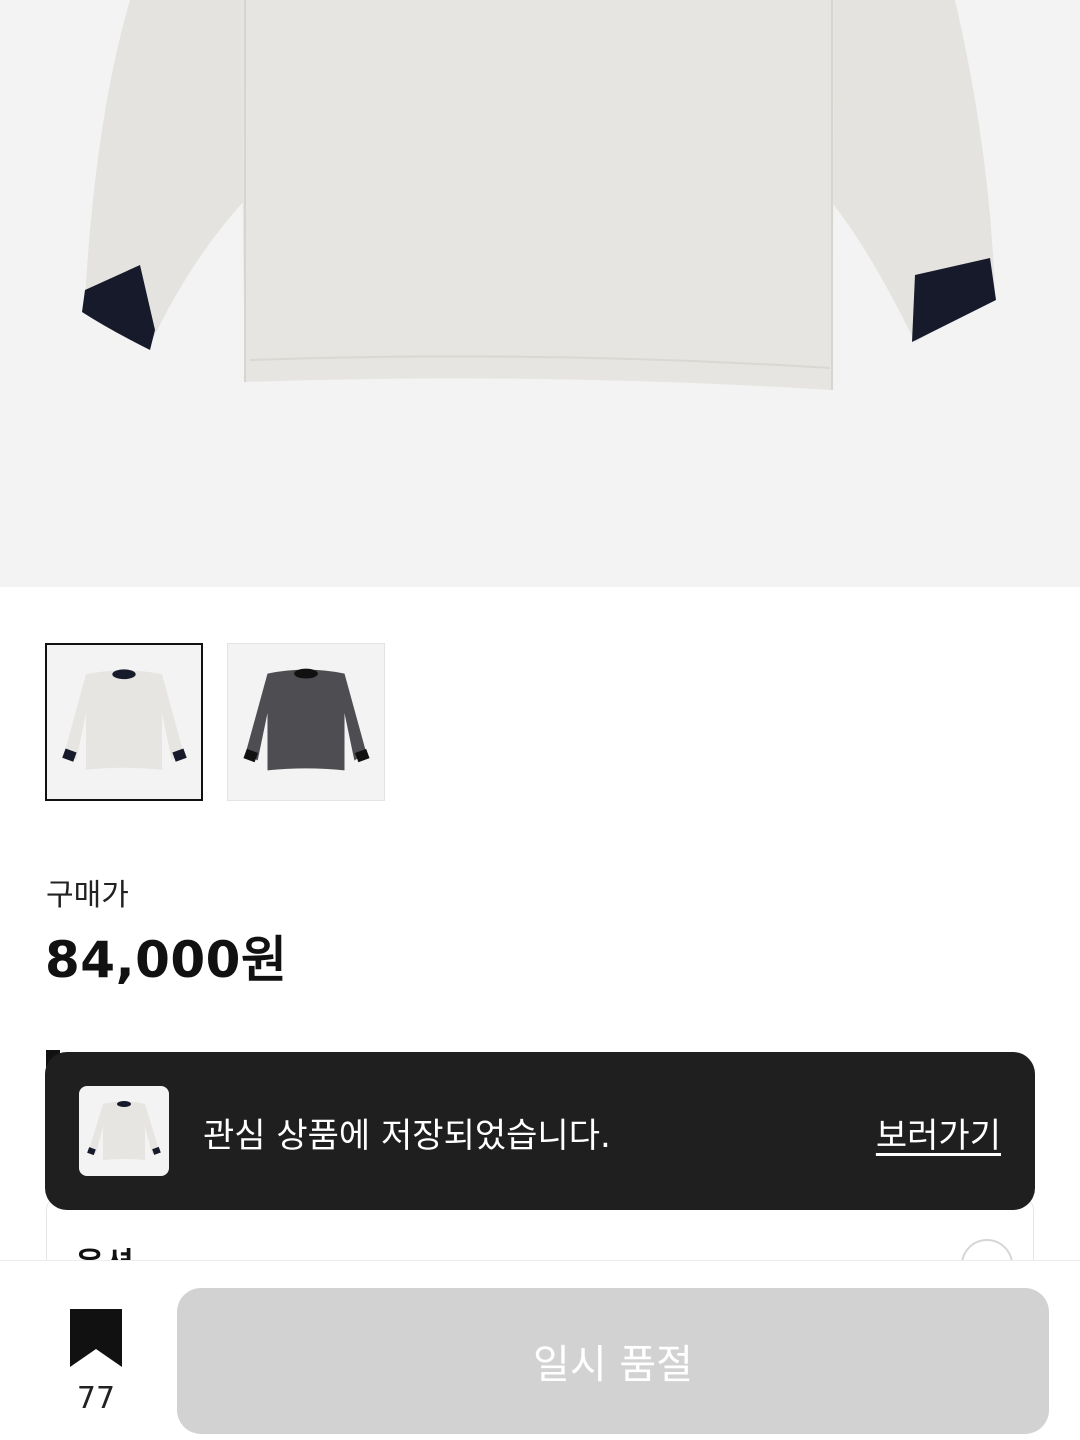 The width and height of the screenshot is (1080, 1440). I want to click on thumbnail-strip, so click(215, 722).